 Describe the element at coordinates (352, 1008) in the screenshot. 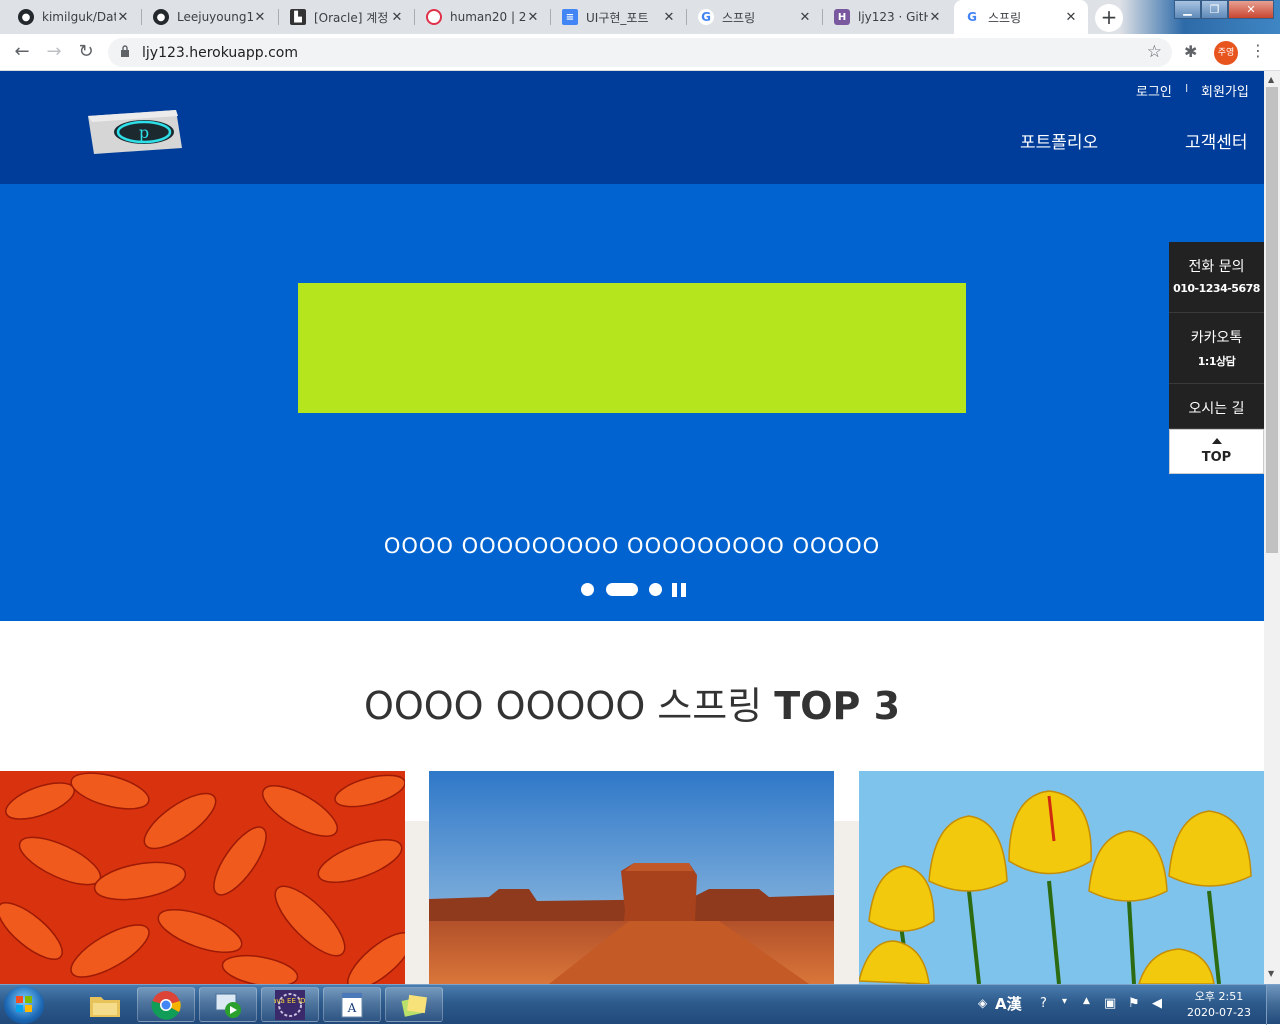

I see `svg-text: A` at that location.